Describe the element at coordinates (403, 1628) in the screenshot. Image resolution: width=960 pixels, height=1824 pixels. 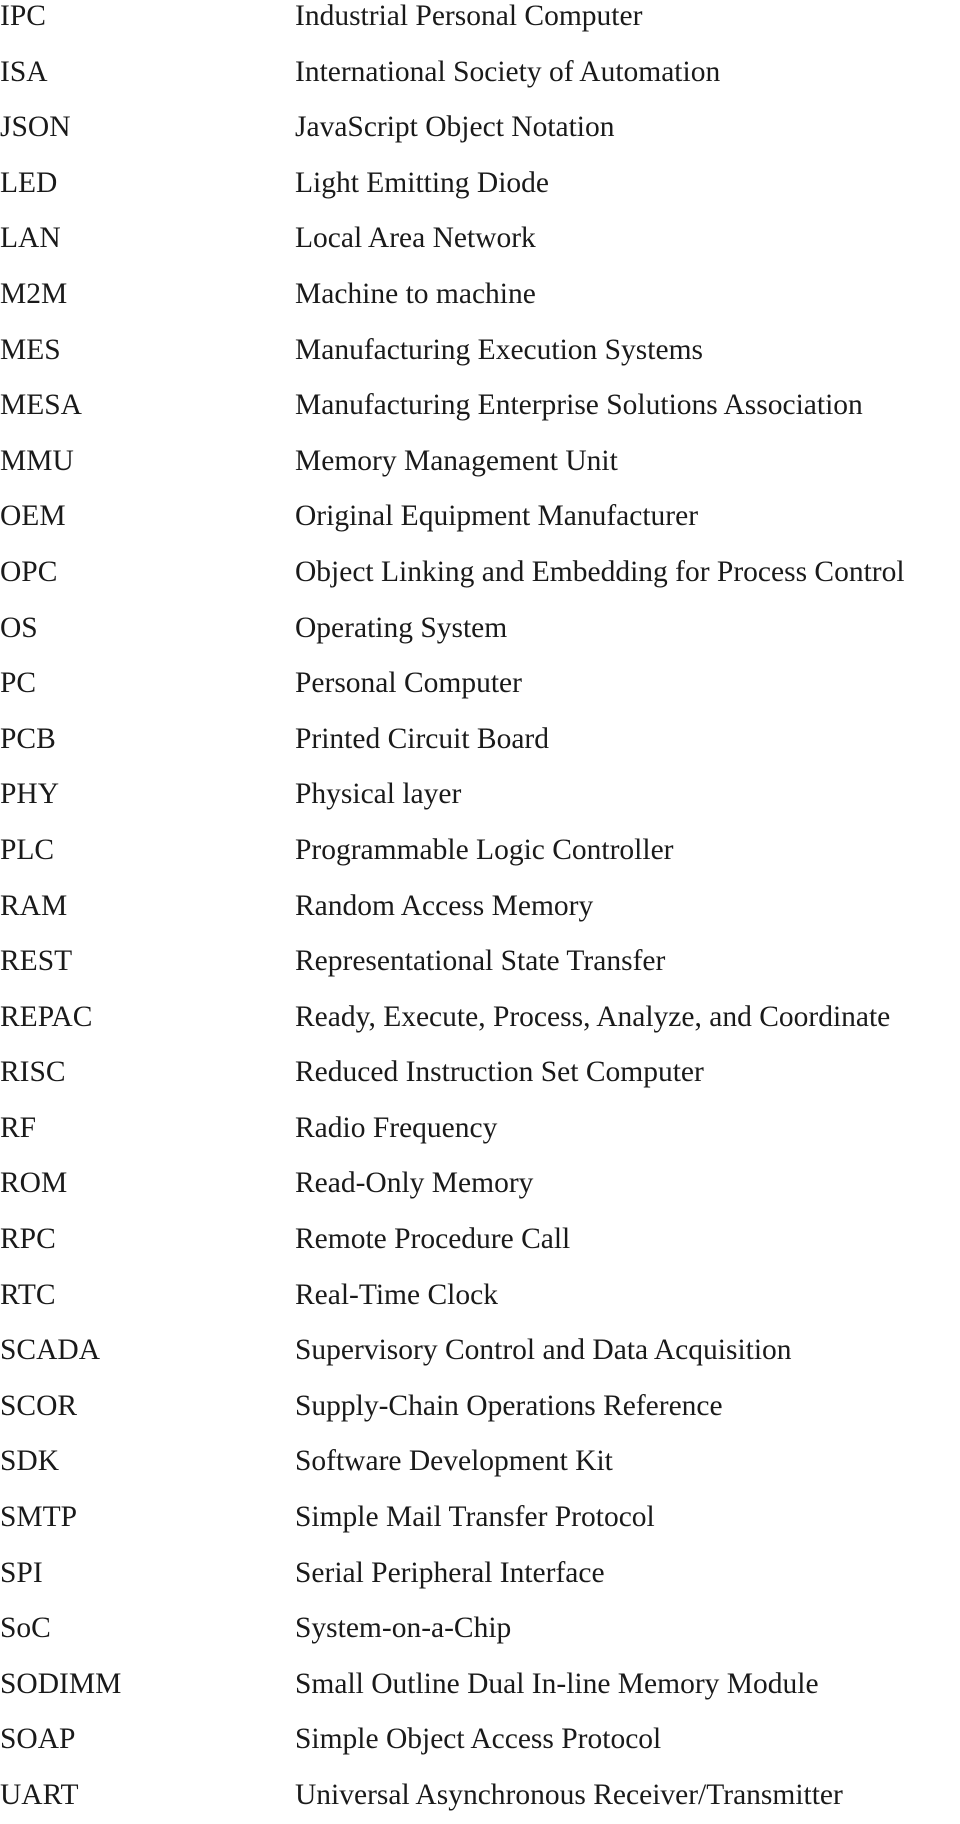
I see `abbreviation-definition: System-on-a-Chip` at that location.